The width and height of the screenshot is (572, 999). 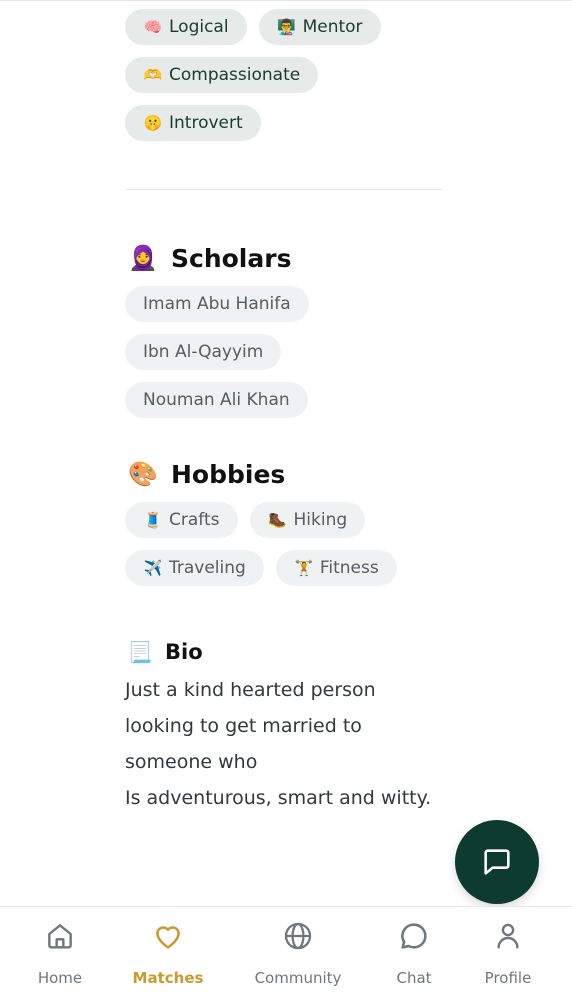 I want to click on heart-icon, so click(x=168, y=936).